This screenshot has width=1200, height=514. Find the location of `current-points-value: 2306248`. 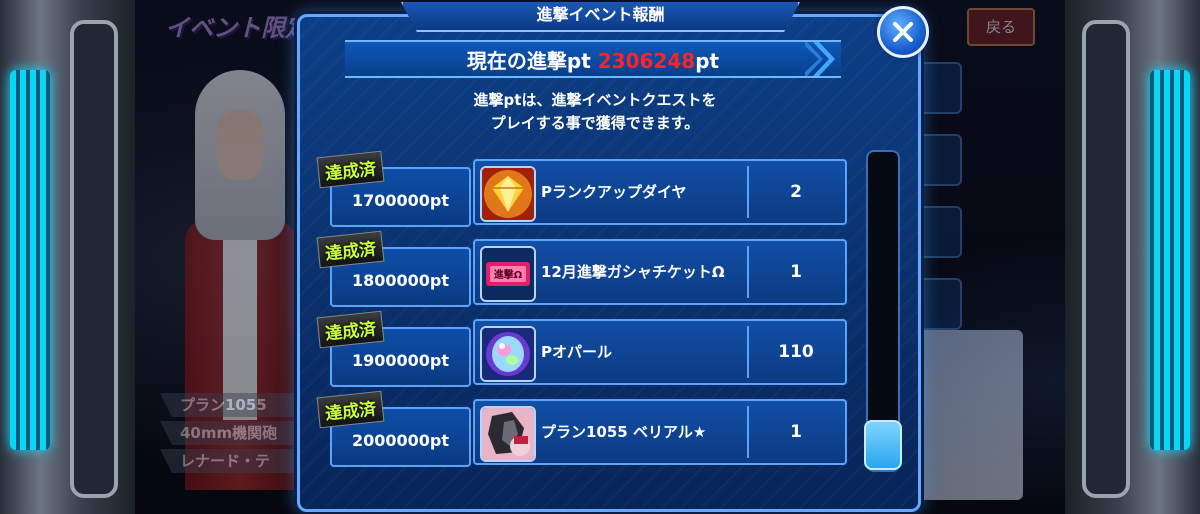

current-points-value: 2306248 is located at coordinates (646, 60).